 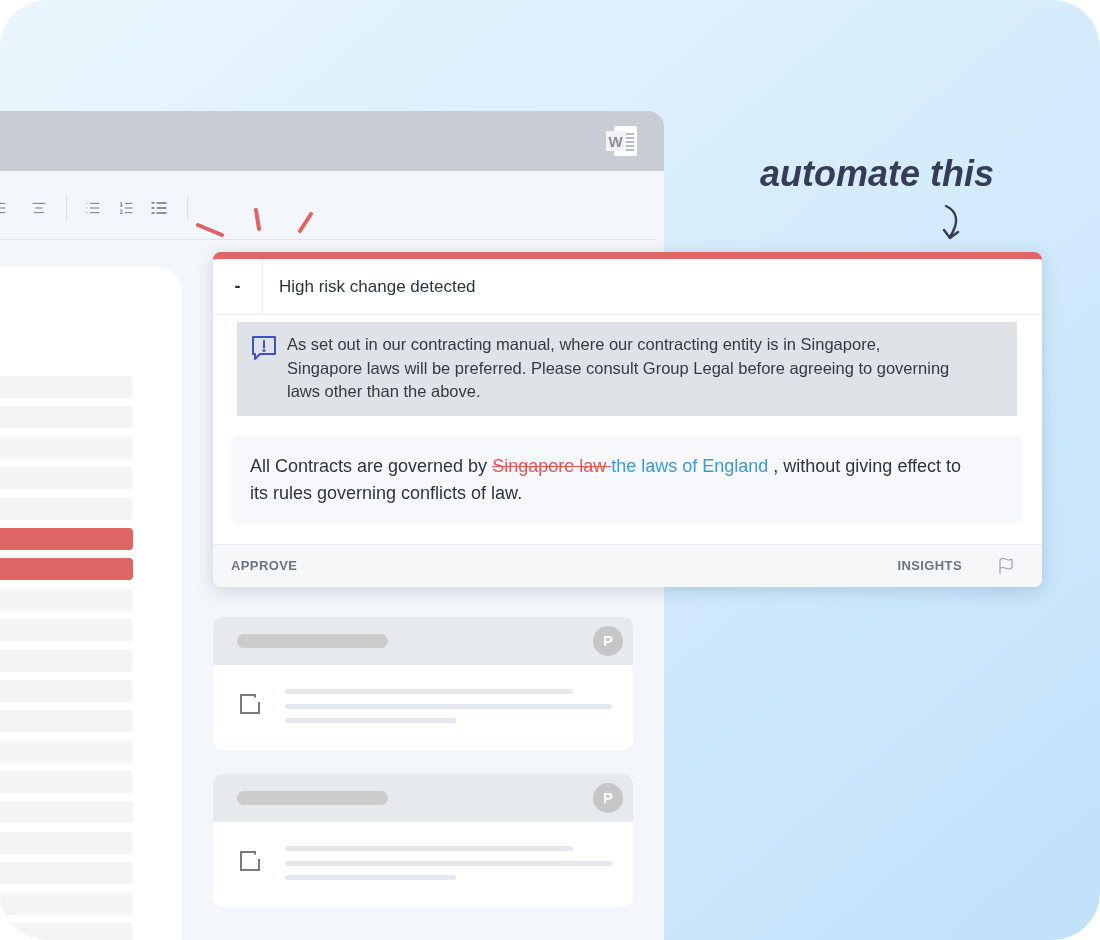 What do you see at coordinates (264, 348) in the screenshot?
I see `message-alert-icon` at bounding box center [264, 348].